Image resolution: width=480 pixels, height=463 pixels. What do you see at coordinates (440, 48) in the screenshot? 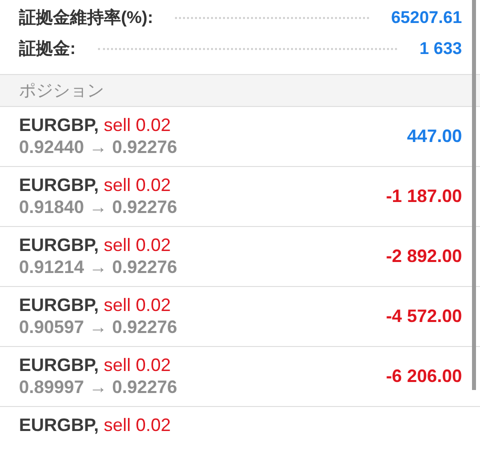
I see `summary-value: 1 633` at bounding box center [440, 48].